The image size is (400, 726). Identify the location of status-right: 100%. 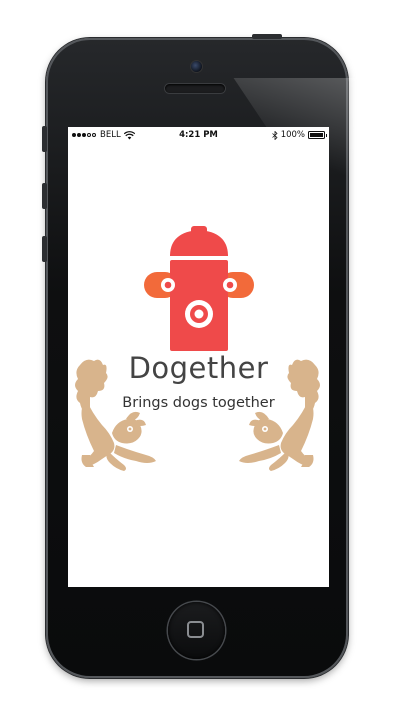
(299, 135).